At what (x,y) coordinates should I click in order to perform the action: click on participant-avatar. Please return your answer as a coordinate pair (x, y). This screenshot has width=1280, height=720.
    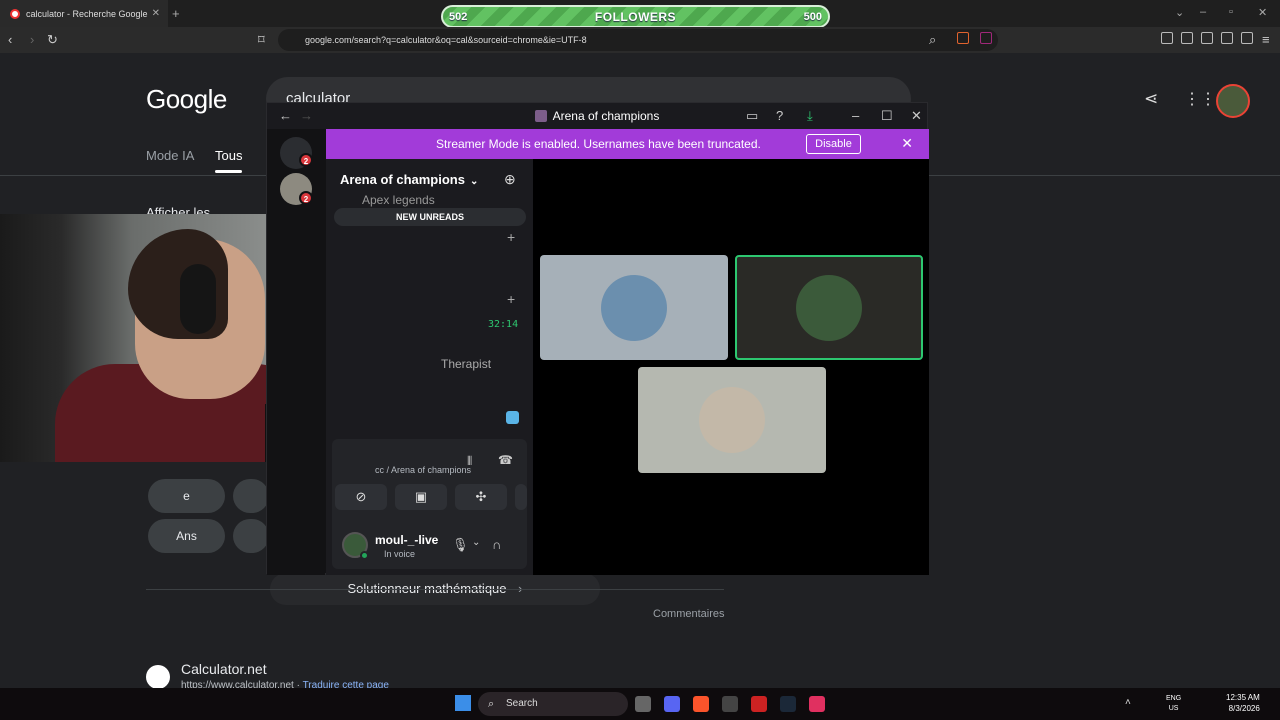
    Looking at the image, I should click on (829, 308).